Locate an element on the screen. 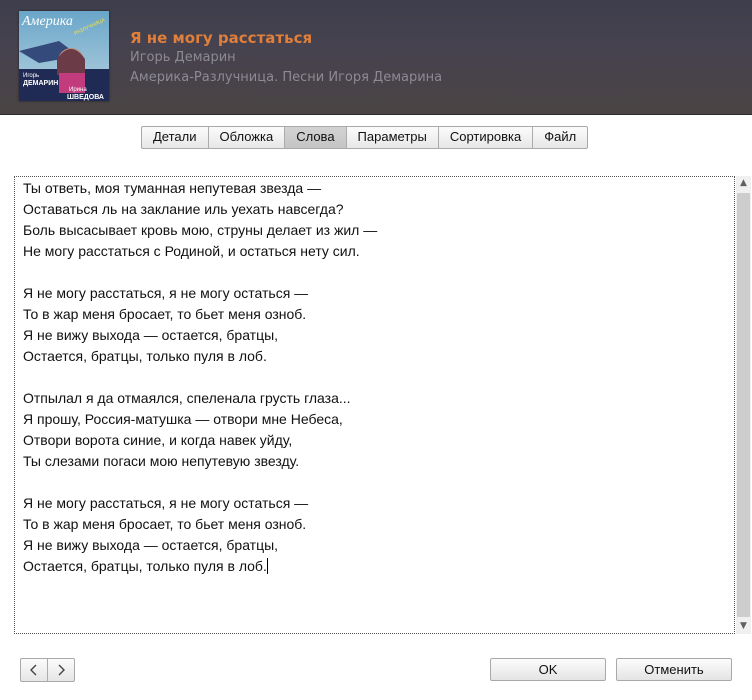 The height and width of the screenshot is (700, 752). tab-sorting: Сортировка is located at coordinates (486, 137).